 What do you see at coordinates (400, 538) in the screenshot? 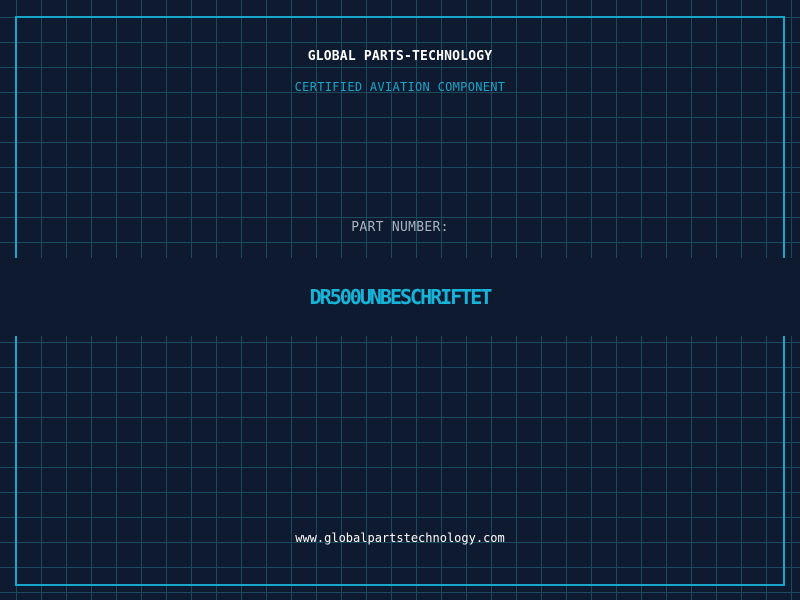
I see `website-url: www.globalpartstechnology.com` at bounding box center [400, 538].